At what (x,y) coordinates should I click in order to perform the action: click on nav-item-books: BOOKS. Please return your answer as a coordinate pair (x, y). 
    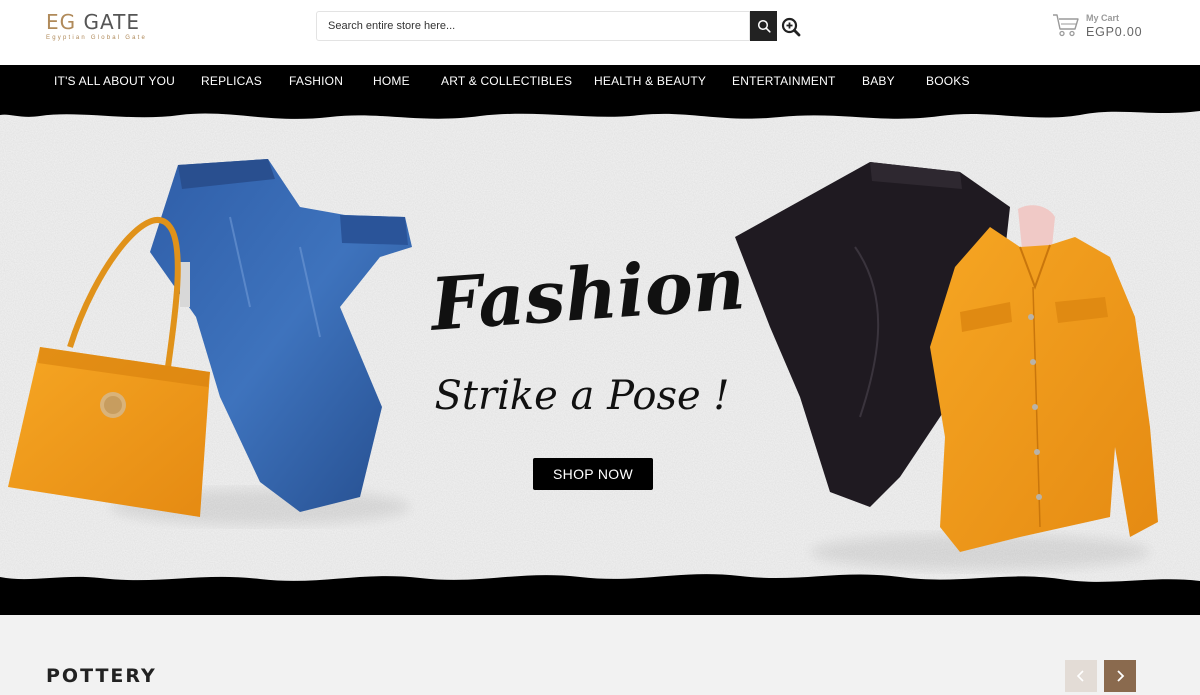
    Looking at the image, I should click on (948, 81).